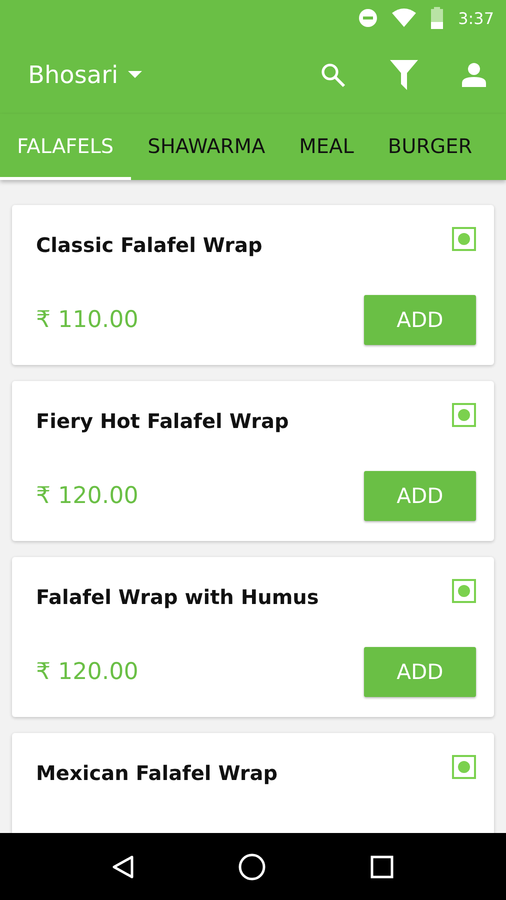 Image resolution: width=506 pixels, height=900 pixels. Describe the element at coordinates (65, 147) in the screenshot. I see `category-tab: FALAFELS` at that location.